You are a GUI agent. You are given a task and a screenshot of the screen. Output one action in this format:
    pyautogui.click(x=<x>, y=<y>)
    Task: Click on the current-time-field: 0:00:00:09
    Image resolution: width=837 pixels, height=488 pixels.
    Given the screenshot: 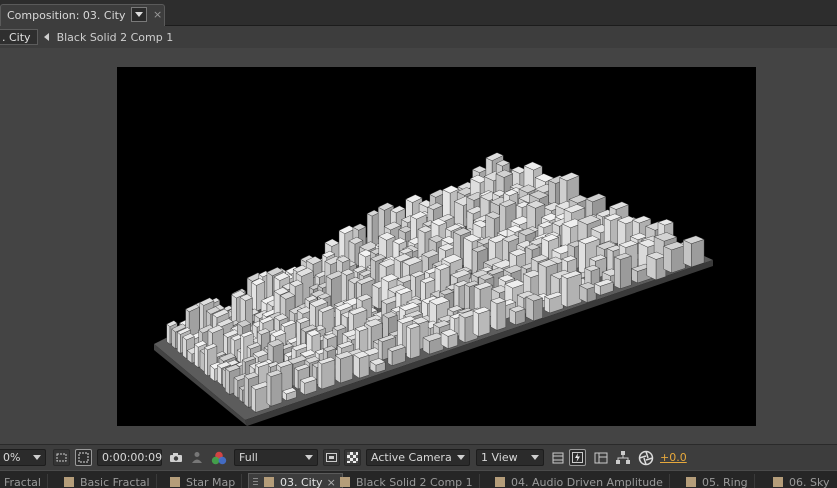 What is the action you would take?
    pyautogui.click(x=129, y=457)
    